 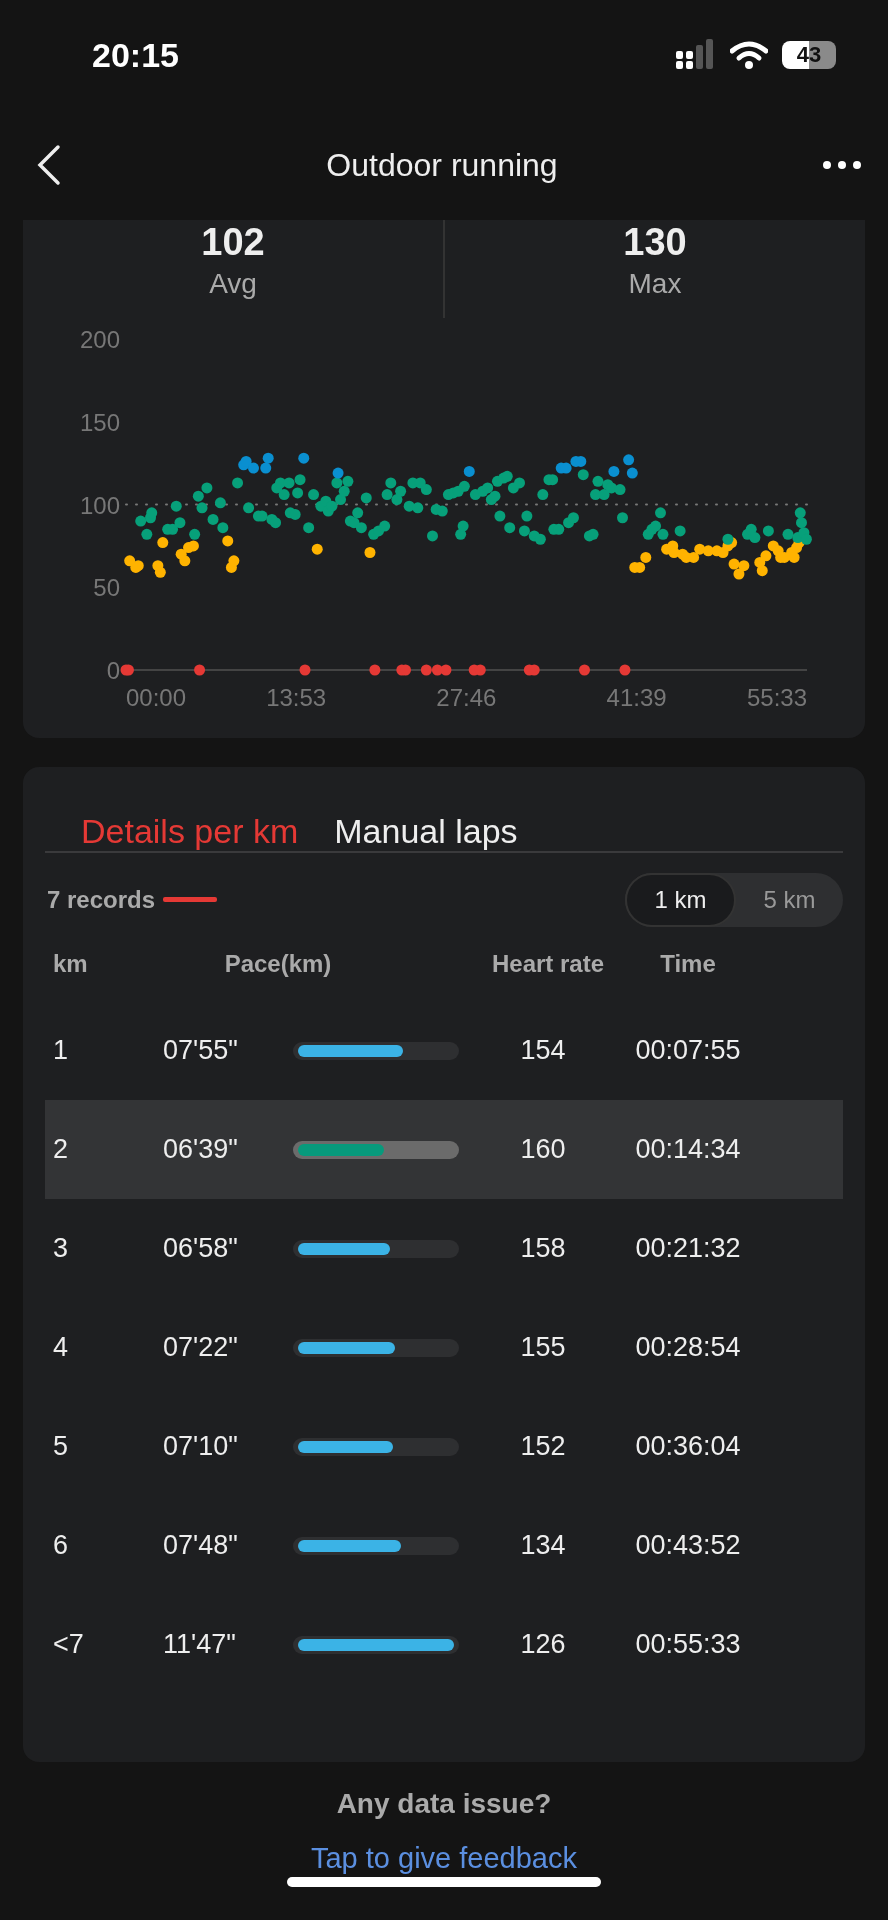 What do you see at coordinates (233, 242) in the screenshot?
I see `stat-value: 102` at bounding box center [233, 242].